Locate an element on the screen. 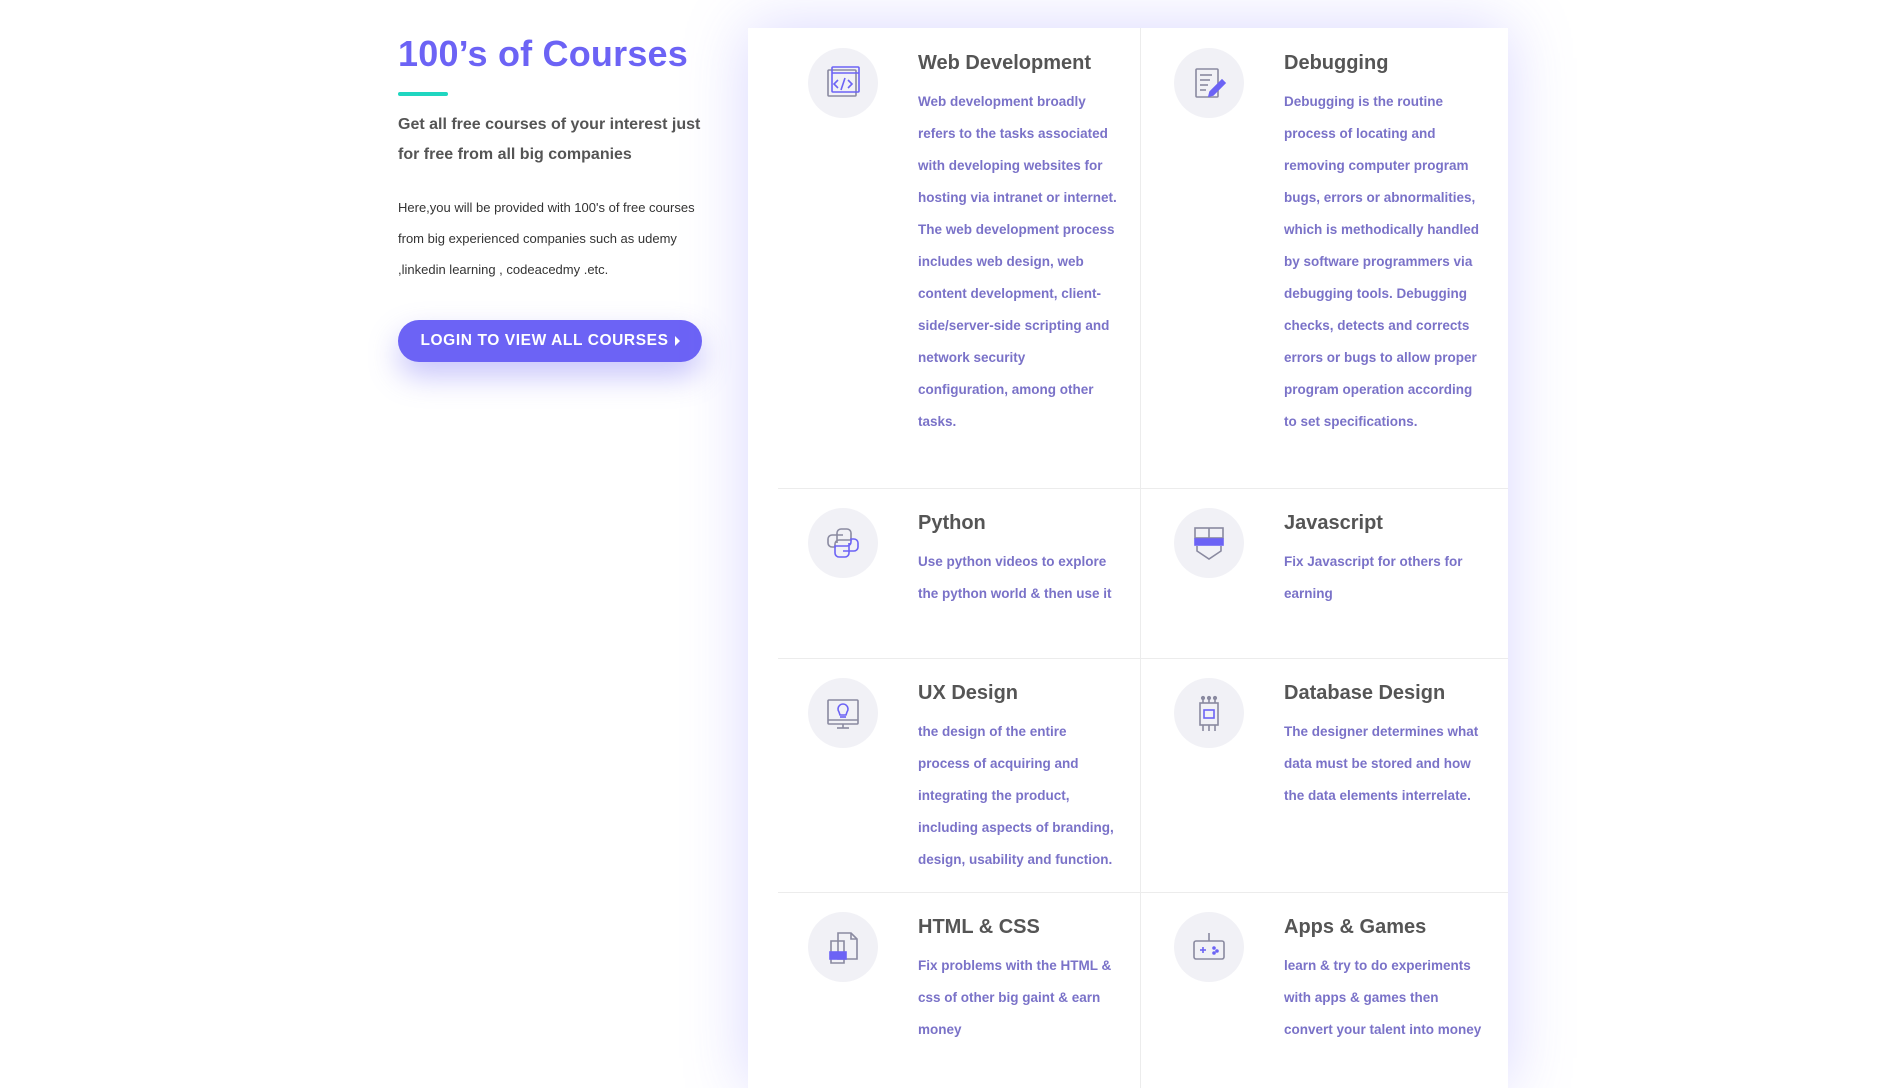  course-title: Database Design is located at coordinates (1365, 693).